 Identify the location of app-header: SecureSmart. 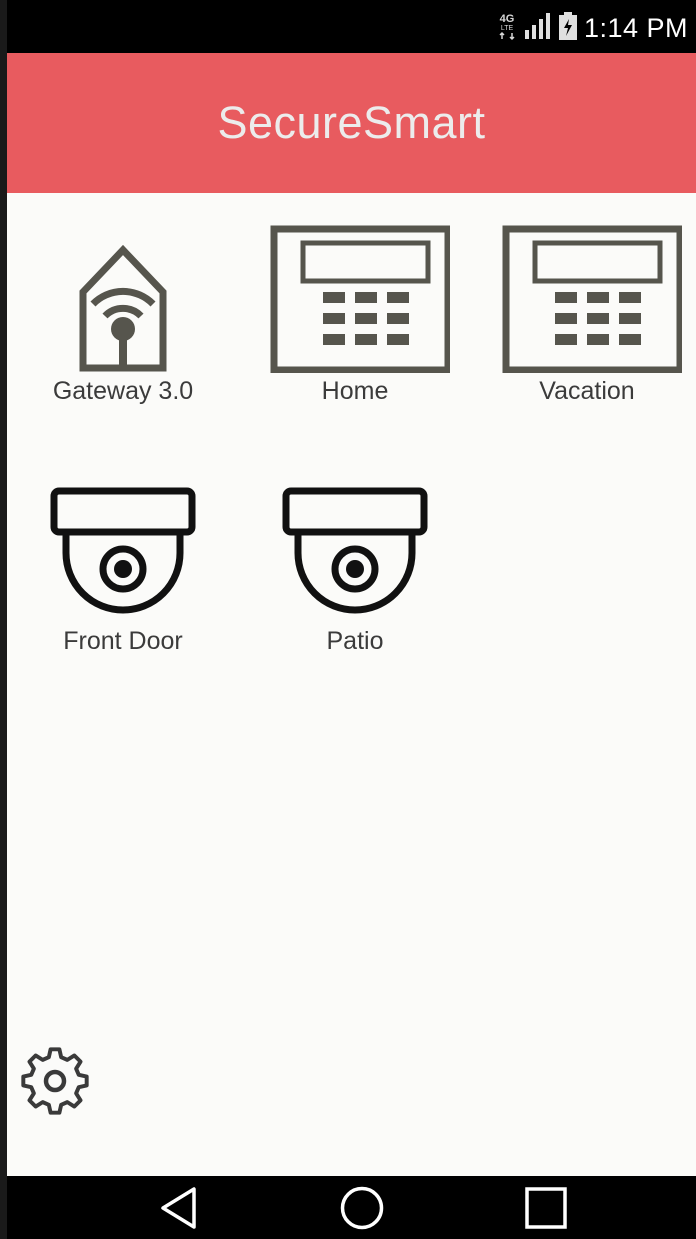
(351, 123).